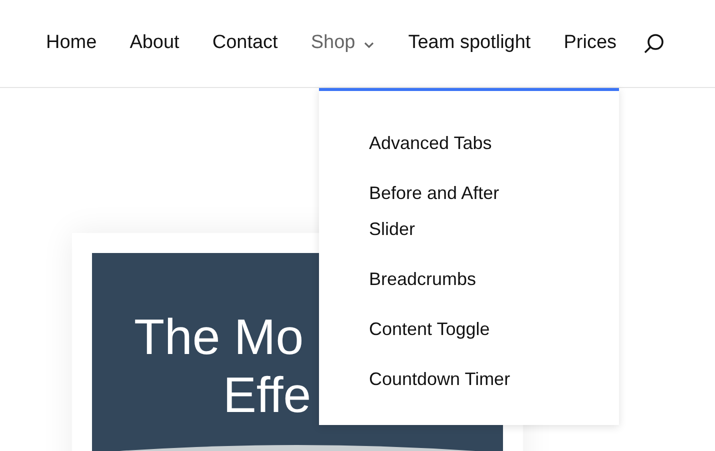 The image size is (715, 451). What do you see at coordinates (469, 43) in the screenshot?
I see `nav-link: Team spotlight` at bounding box center [469, 43].